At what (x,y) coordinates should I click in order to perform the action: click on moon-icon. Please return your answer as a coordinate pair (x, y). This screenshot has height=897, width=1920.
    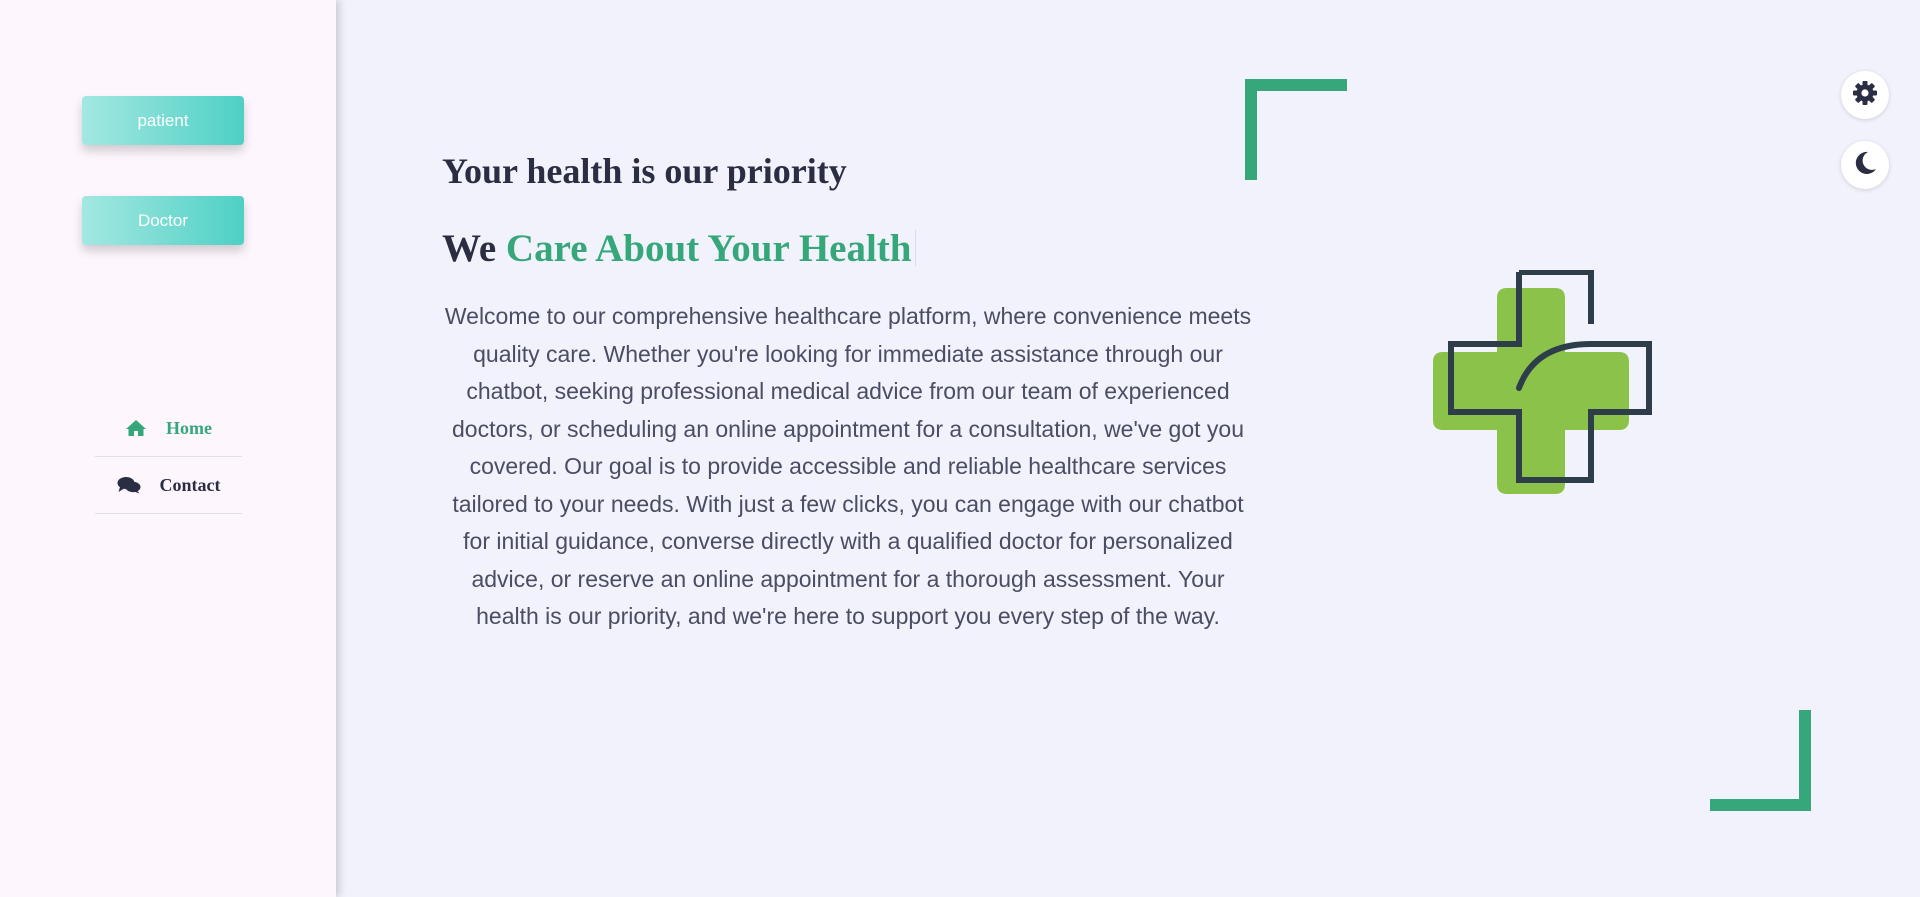
    Looking at the image, I should click on (1865, 165).